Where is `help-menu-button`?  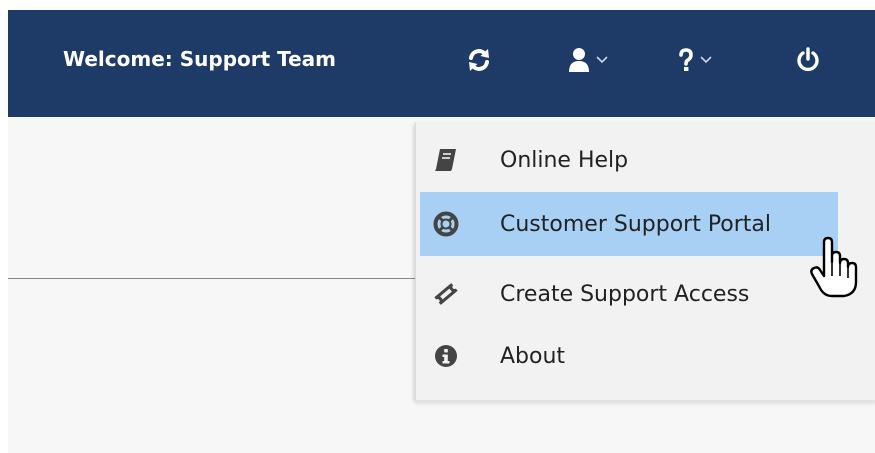 help-menu-button is located at coordinates (695, 60).